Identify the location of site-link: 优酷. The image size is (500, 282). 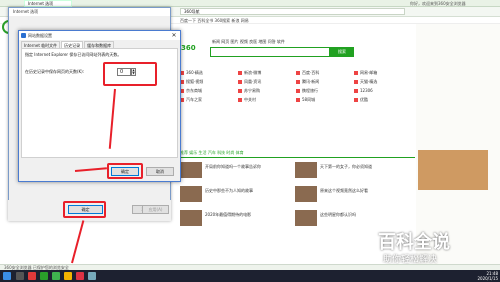
(383, 100).